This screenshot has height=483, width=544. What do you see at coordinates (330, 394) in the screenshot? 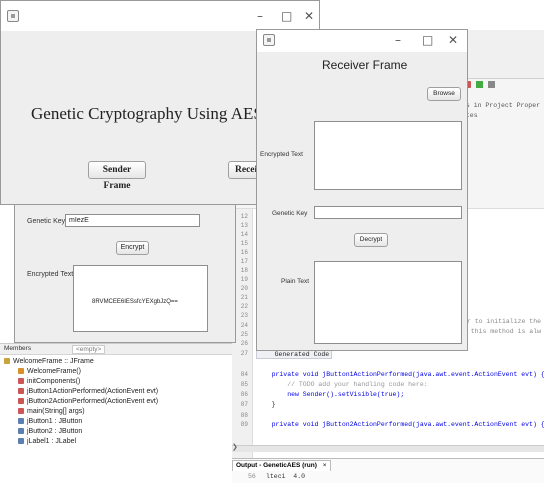
I see `code-line: new Sender().setVisible(true);` at bounding box center [330, 394].